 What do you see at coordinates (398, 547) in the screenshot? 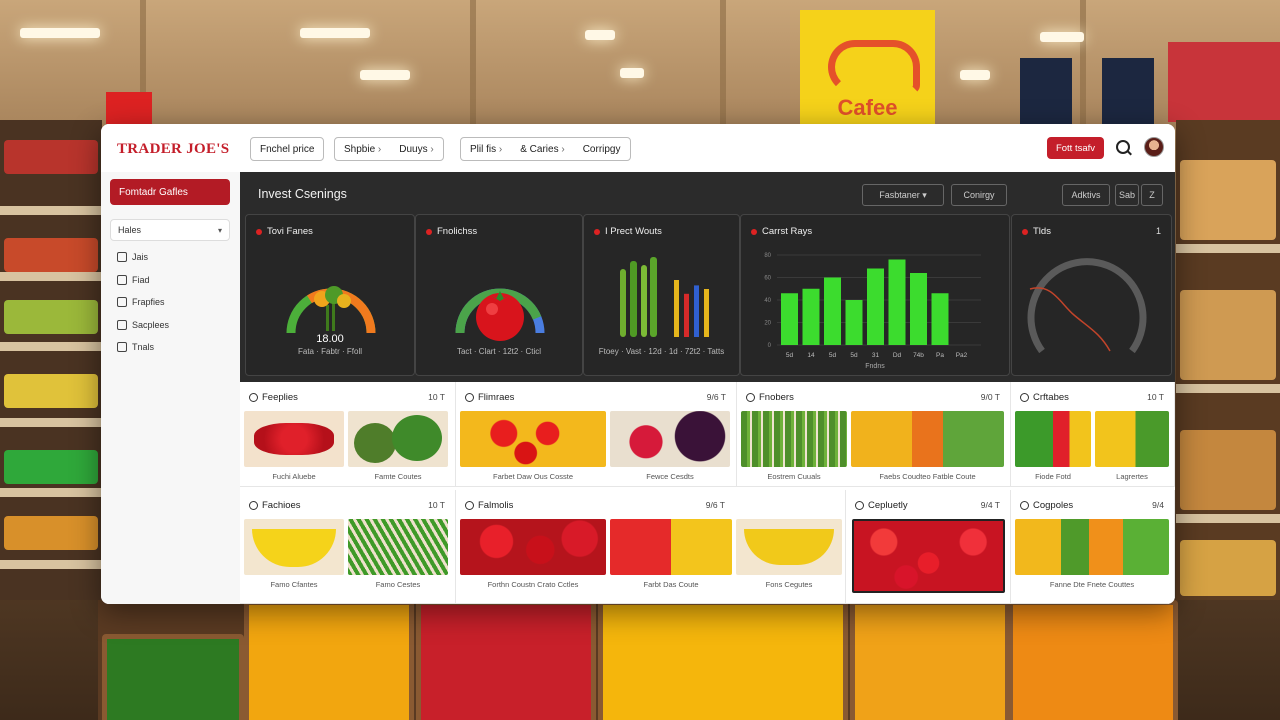
I see `product-tile-greens` at bounding box center [398, 547].